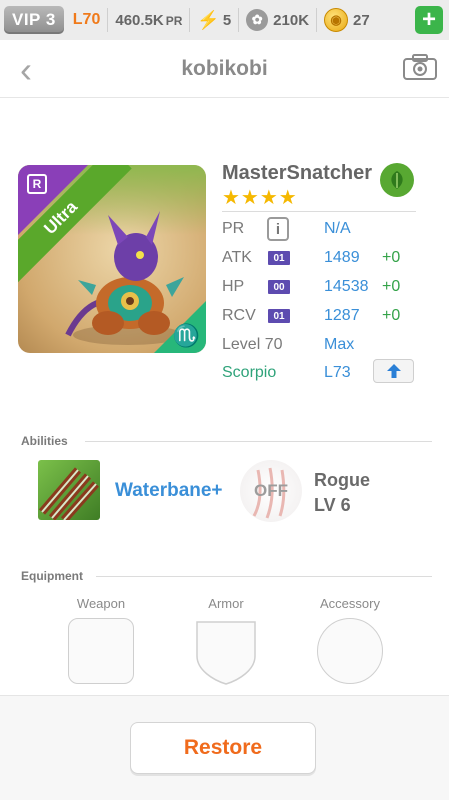 The width and height of the screenshot is (449, 800). What do you see at coordinates (208, 19) in the screenshot?
I see `lightning-icon: ⚡` at bounding box center [208, 19].